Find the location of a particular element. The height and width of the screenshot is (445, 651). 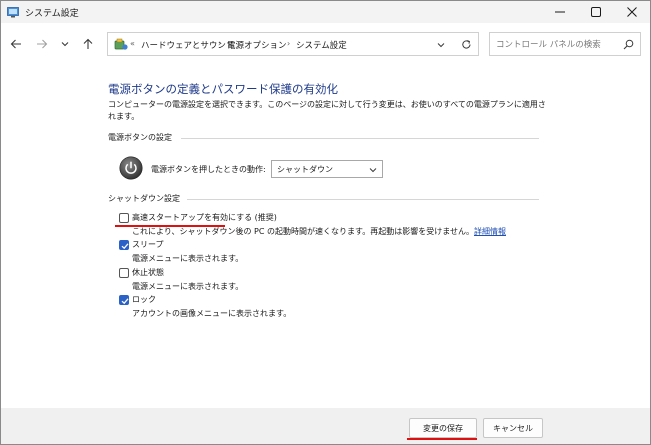

minimize-button is located at coordinates (560, 12).